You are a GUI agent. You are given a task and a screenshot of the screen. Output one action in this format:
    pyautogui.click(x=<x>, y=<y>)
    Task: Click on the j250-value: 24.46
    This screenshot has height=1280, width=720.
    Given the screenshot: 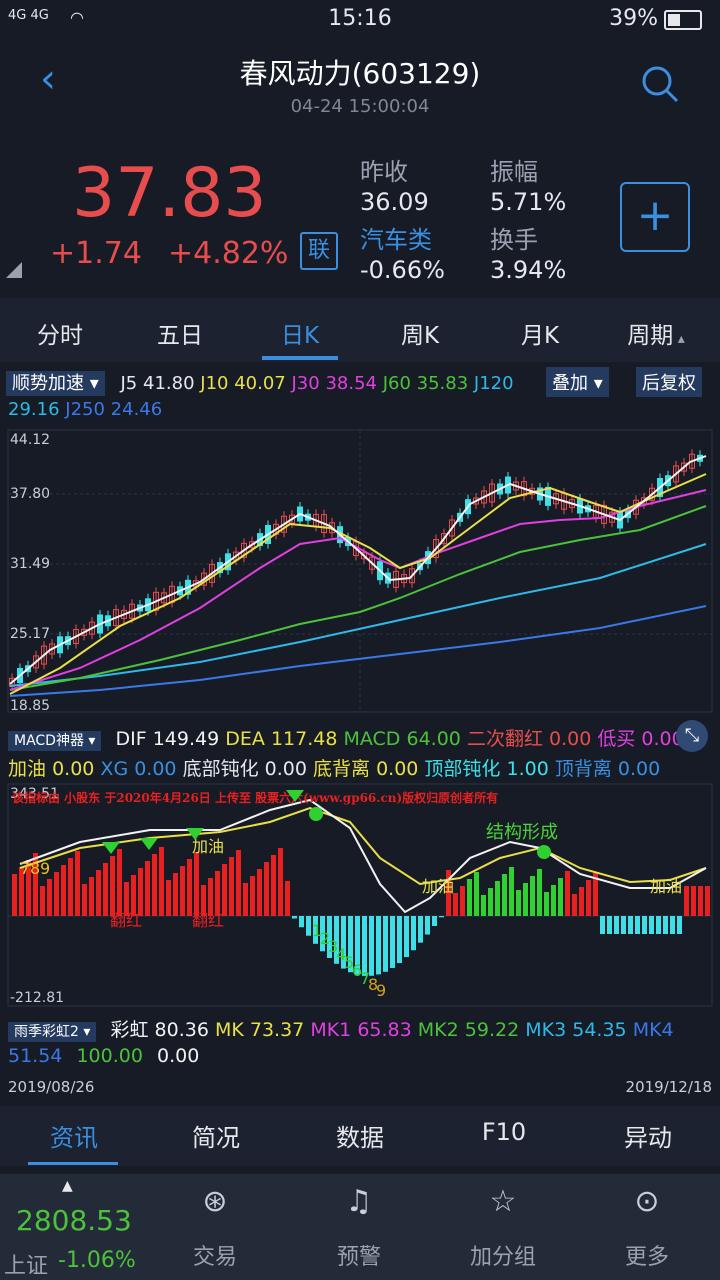 What is the action you would take?
    pyautogui.click(x=136, y=409)
    